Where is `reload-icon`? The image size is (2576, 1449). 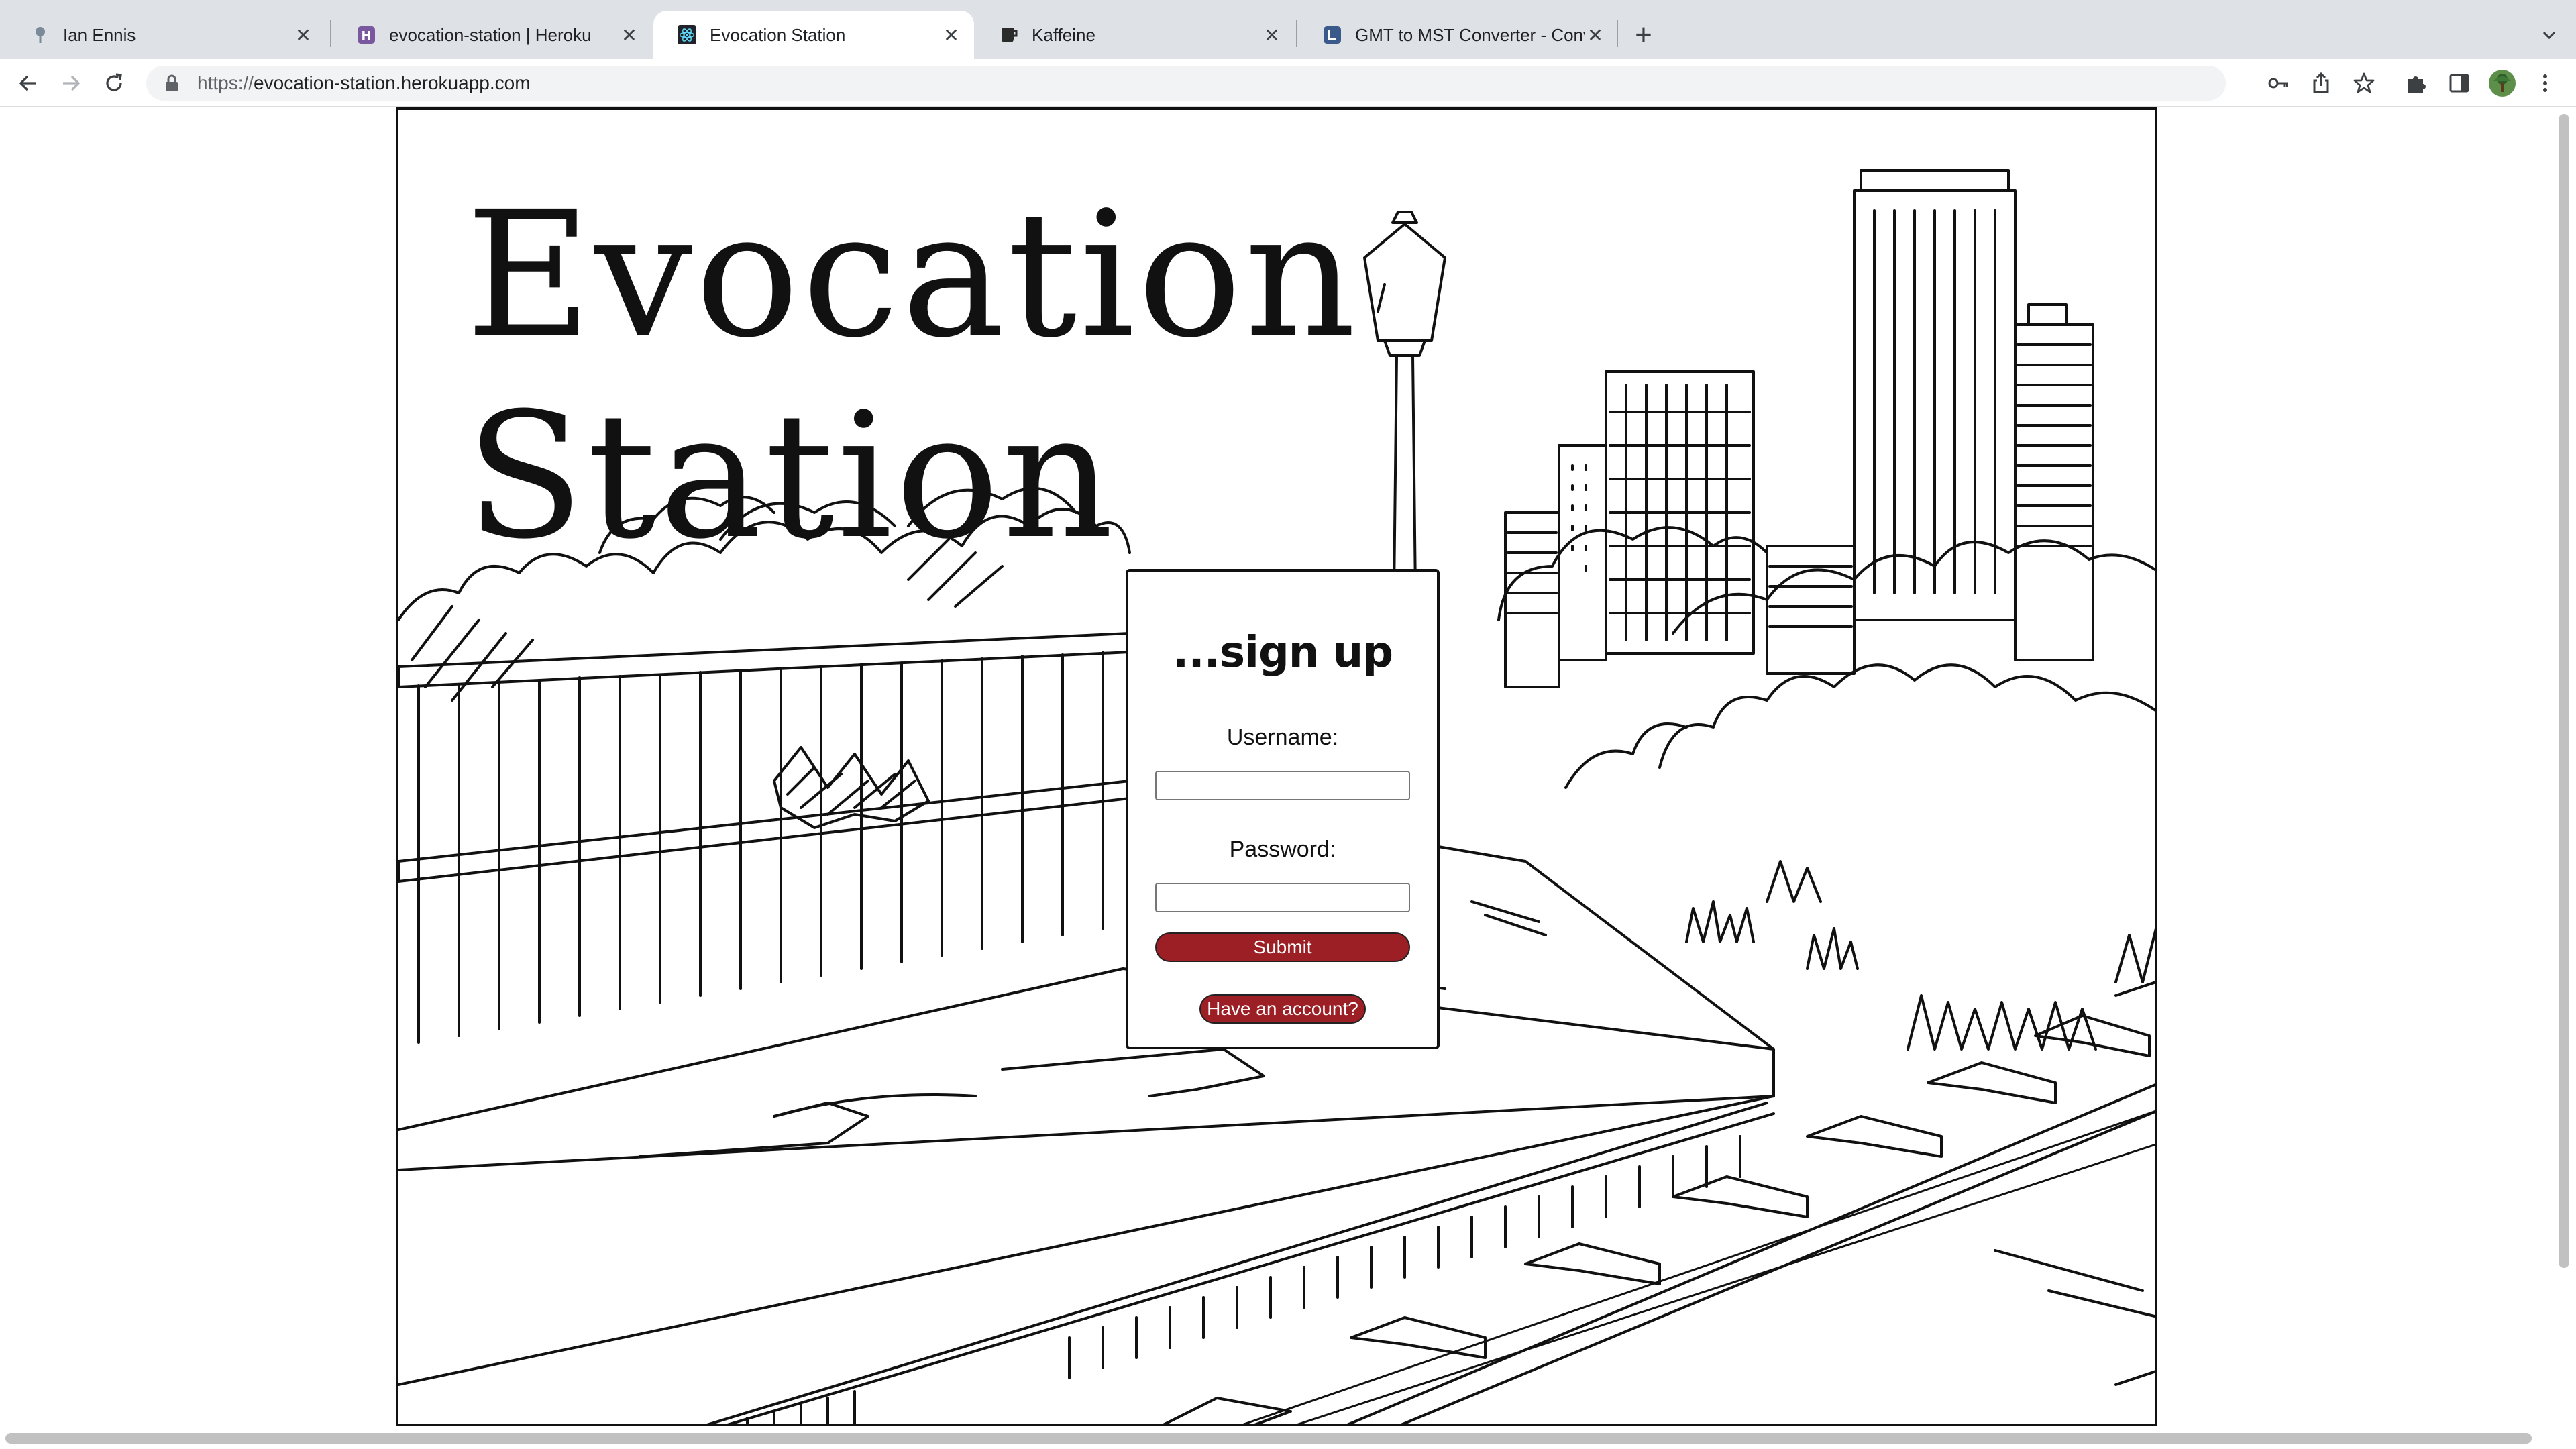
reload-icon is located at coordinates (114, 82).